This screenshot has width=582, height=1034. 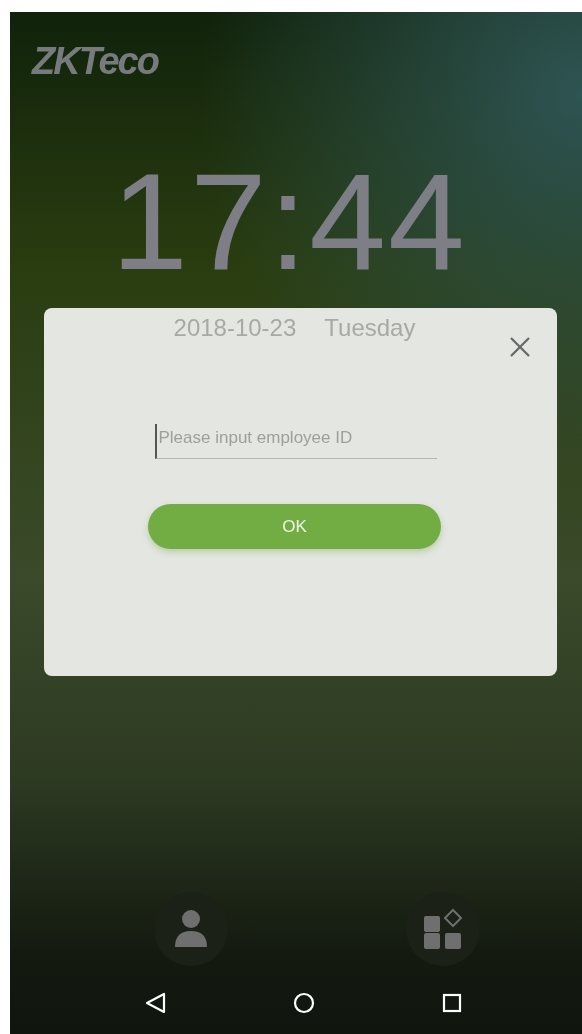 What do you see at coordinates (294, 526) in the screenshot?
I see `ok-button: OK` at bounding box center [294, 526].